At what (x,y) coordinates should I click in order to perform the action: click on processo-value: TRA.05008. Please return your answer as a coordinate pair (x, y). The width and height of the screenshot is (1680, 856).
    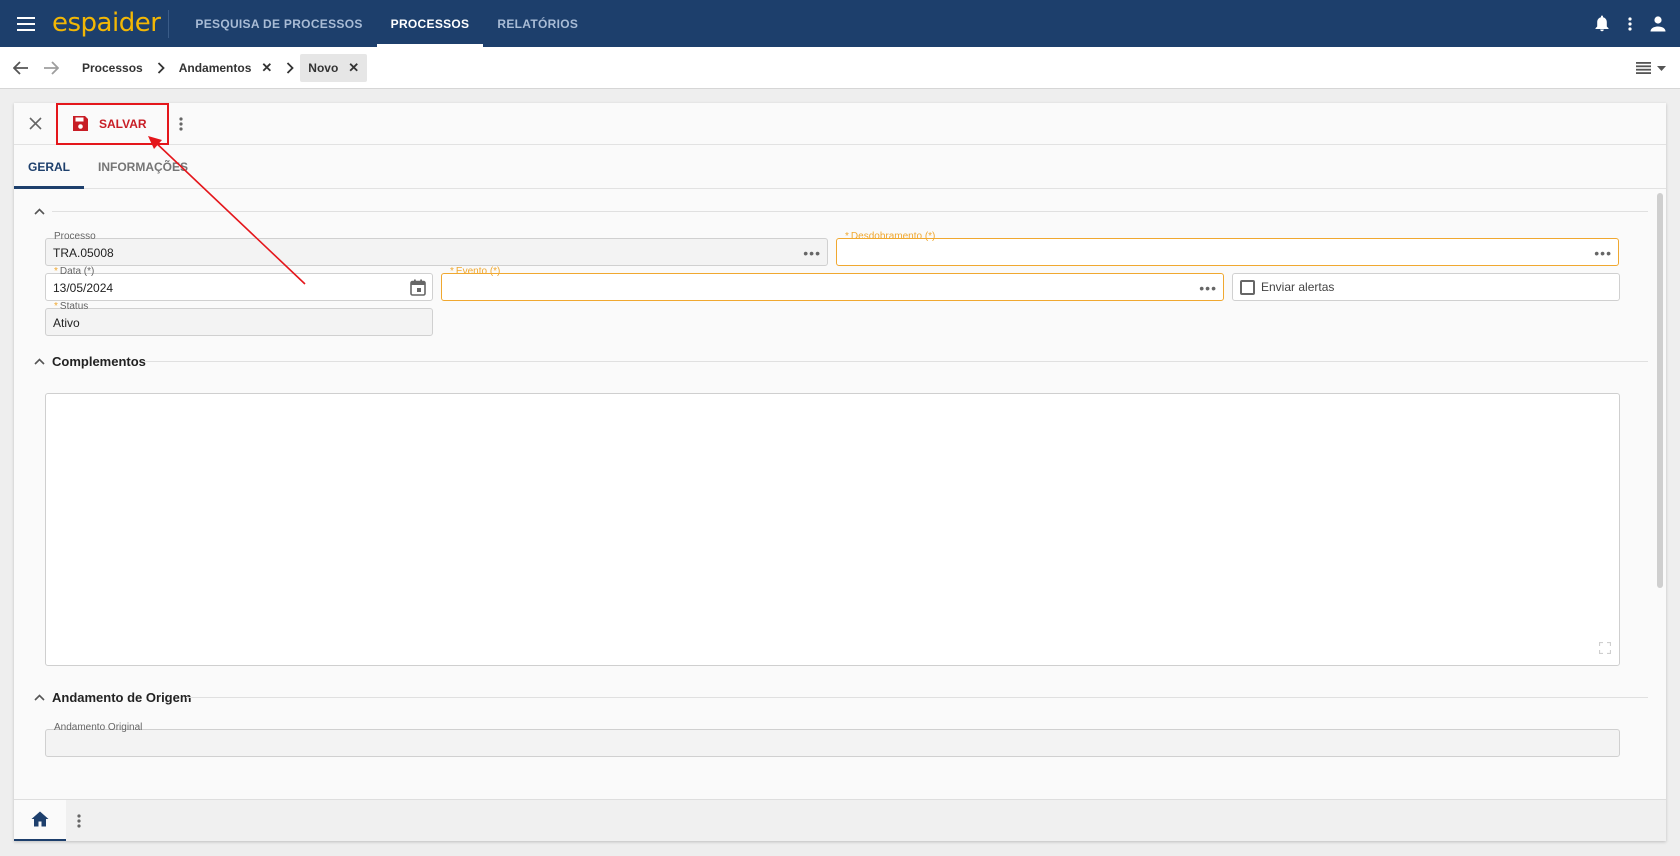
    Looking at the image, I should click on (83, 253).